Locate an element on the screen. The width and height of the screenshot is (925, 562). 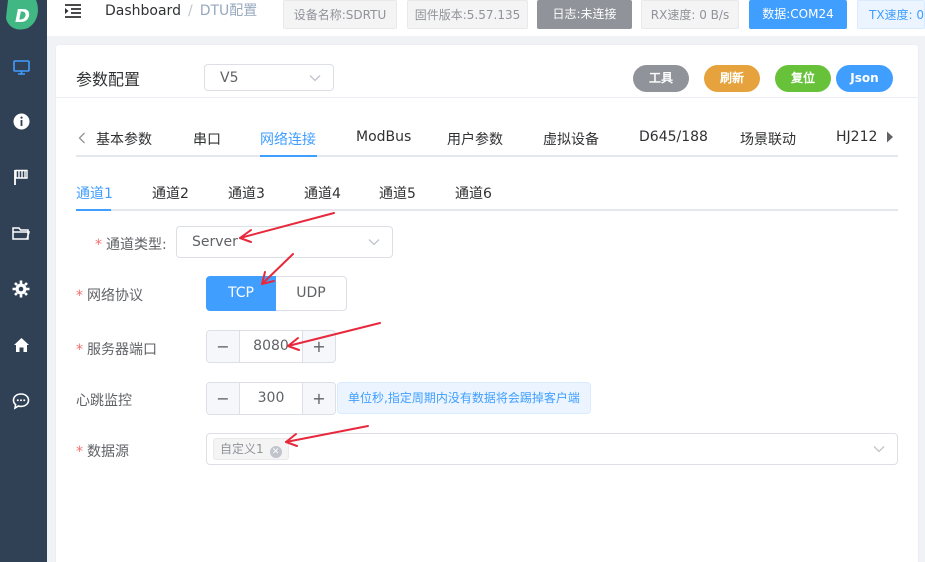
sidebar: D is located at coordinates (23, 281).